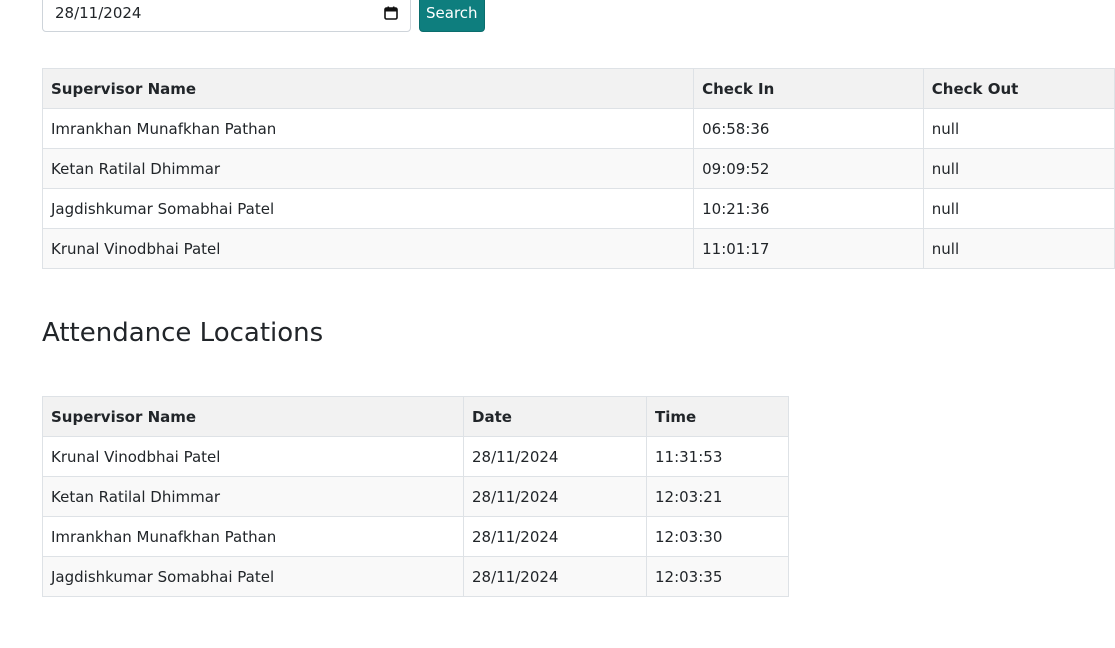 The height and width of the screenshot is (648, 1115). Describe the element at coordinates (1018, 88) in the screenshot. I see `column-header-check-out: Check Out` at that location.